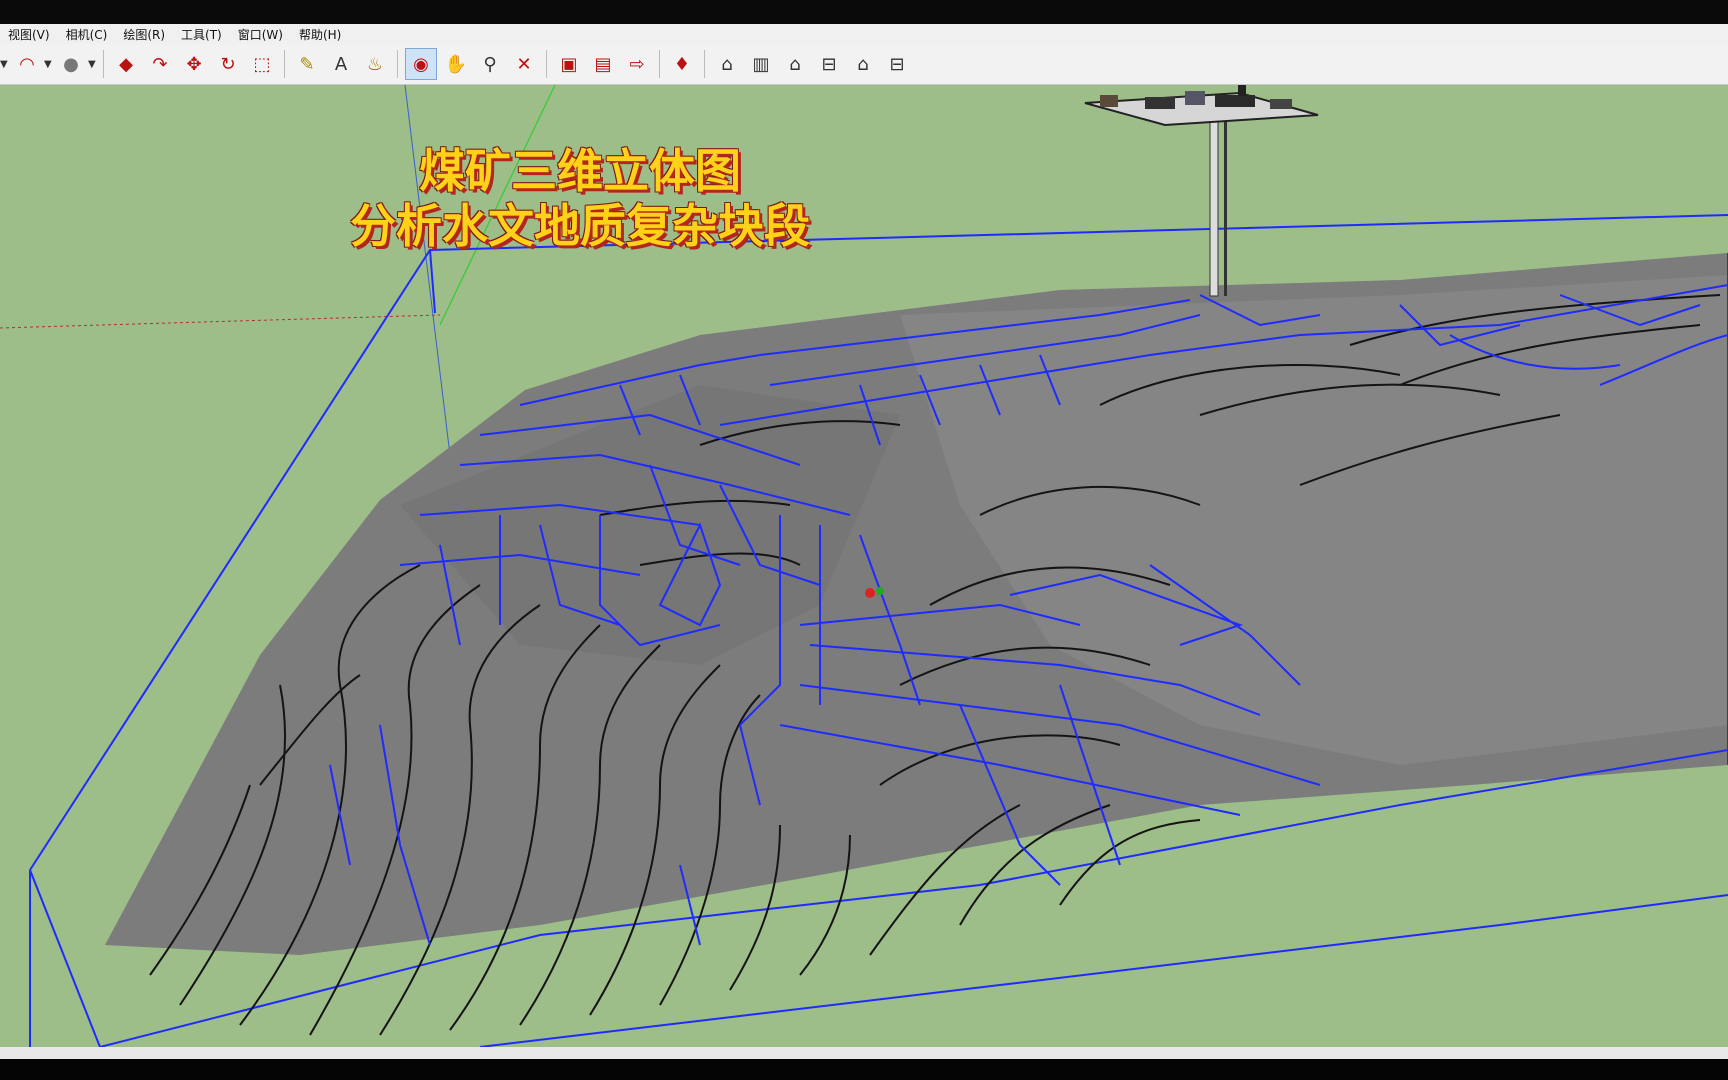 The height and width of the screenshot is (1080, 1728). Describe the element at coordinates (421, 64) in the screenshot. I see `orbit-icon: ◉` at that location.